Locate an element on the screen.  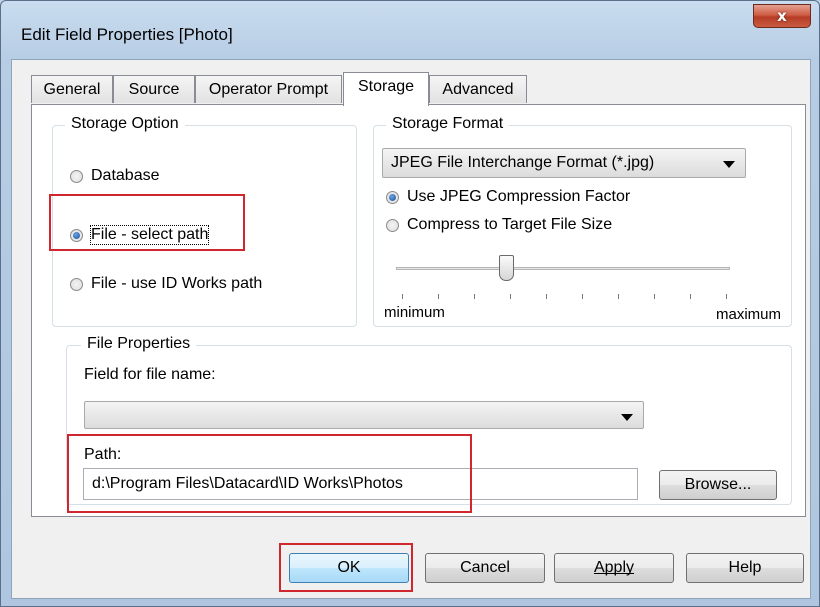
radio-compress-target-size: Compress to Target File Size is located at coordinates (499, 225).